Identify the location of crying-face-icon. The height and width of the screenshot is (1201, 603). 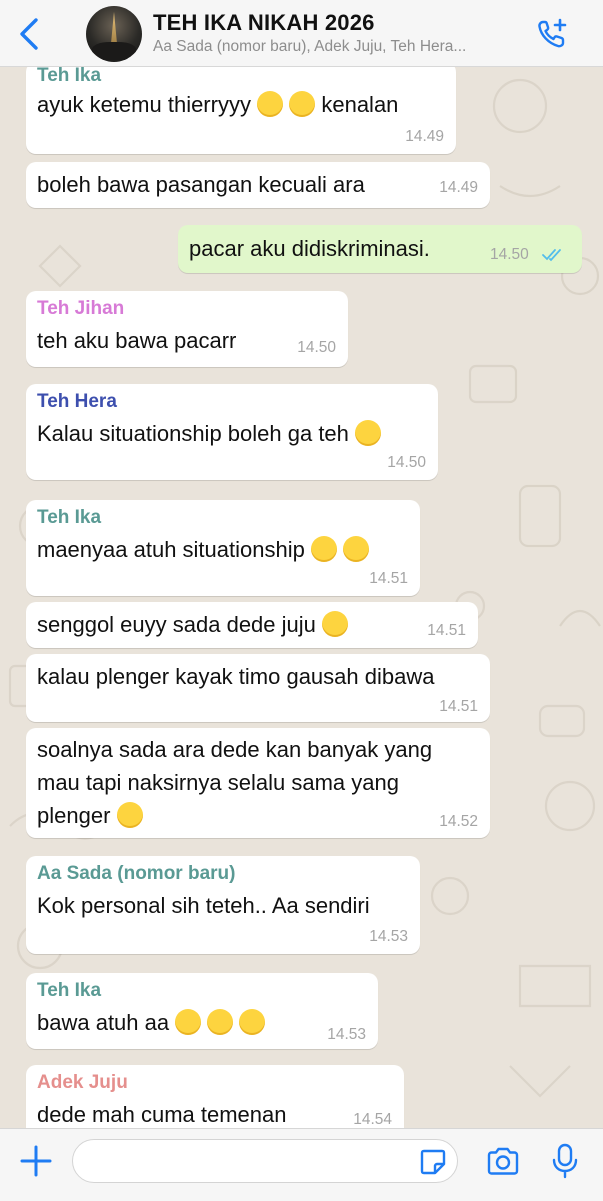
(323, 549).